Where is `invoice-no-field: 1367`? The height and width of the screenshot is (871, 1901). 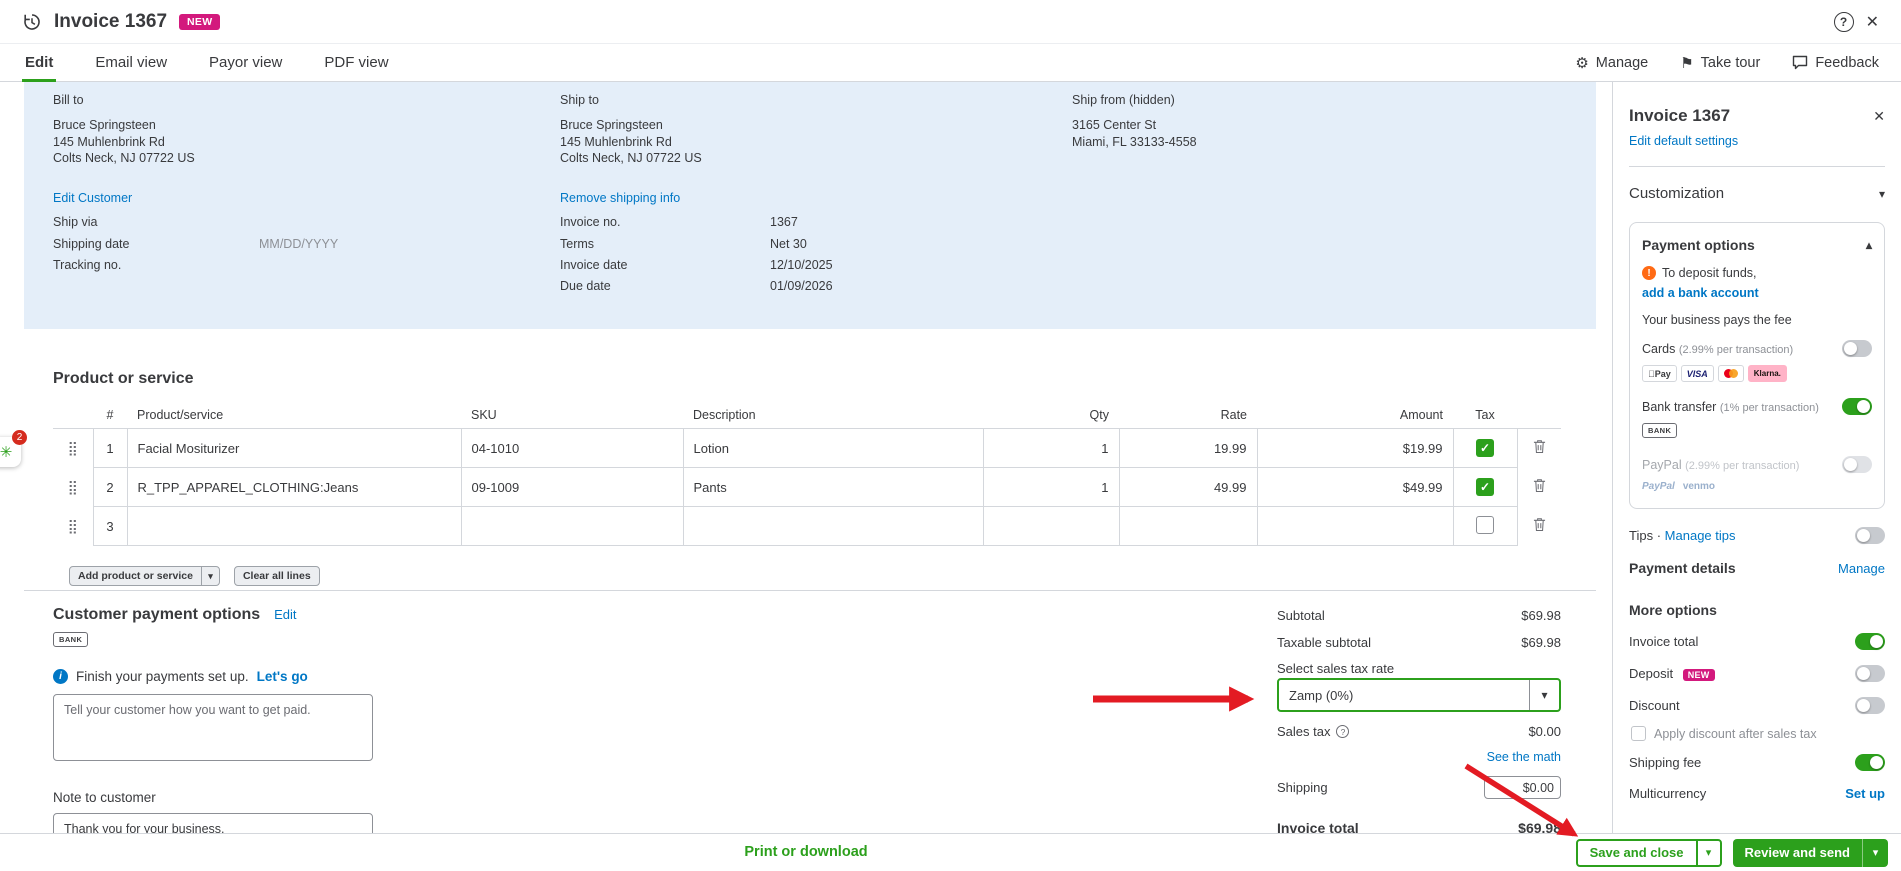
invoice-no-field: 1367 is located at coordinates (784, 222).